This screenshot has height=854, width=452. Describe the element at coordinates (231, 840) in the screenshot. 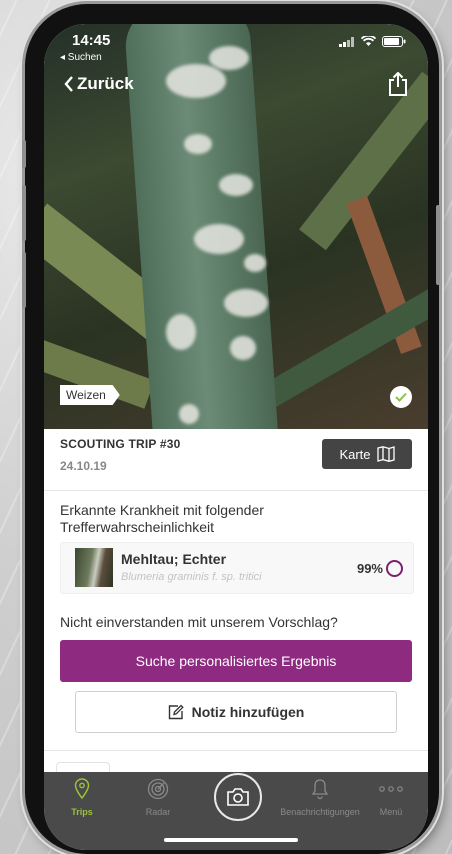

I see `home-indicator` at that location.